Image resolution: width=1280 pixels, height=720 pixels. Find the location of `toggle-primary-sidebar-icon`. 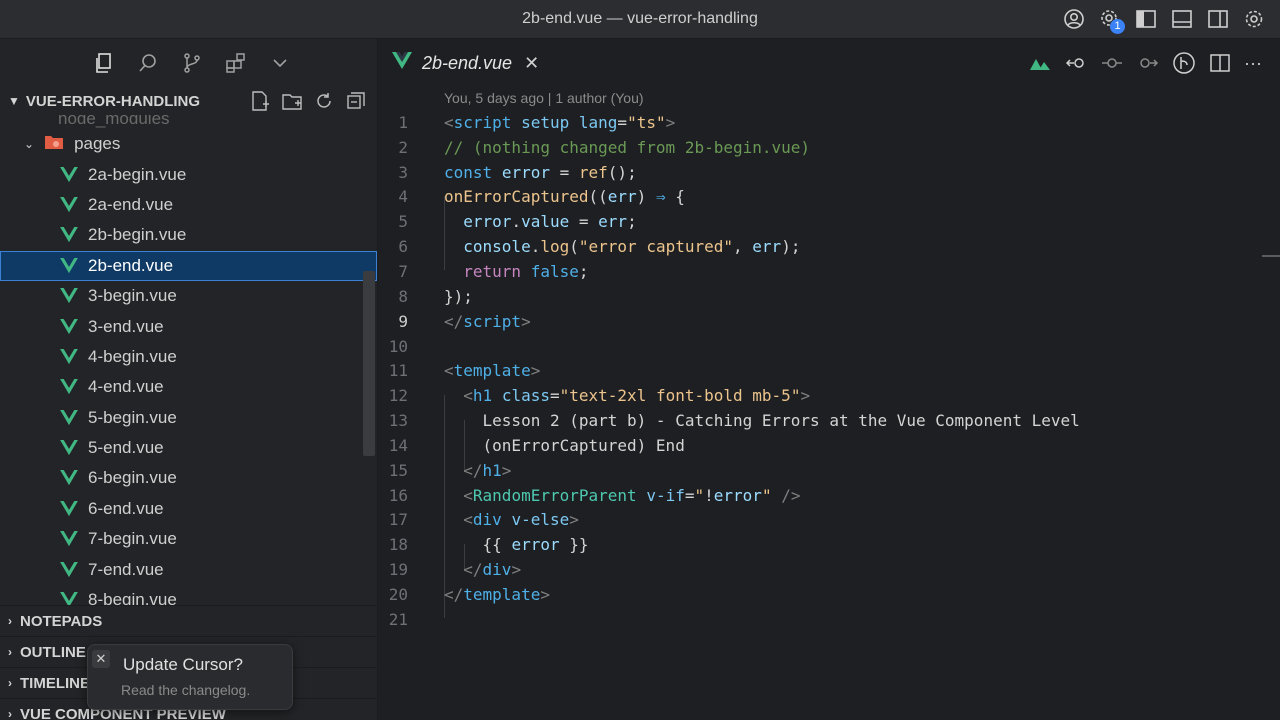

toggle-primary-sidebar-icon is located at coordinates (1146, 19).